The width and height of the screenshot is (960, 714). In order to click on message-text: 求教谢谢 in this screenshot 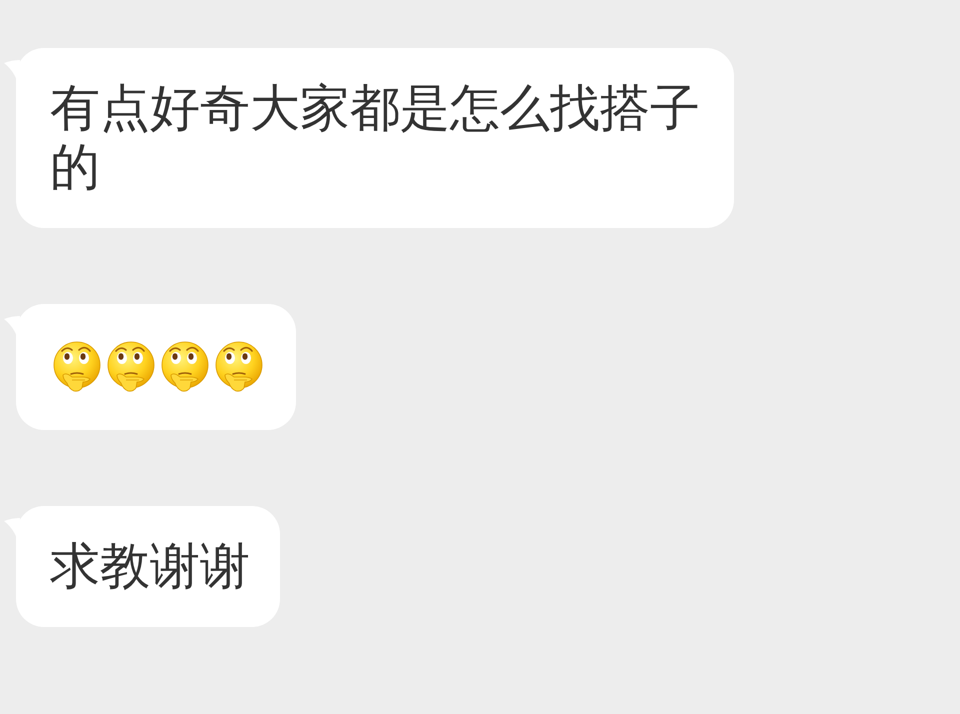, I will do `click(150, 566)`.